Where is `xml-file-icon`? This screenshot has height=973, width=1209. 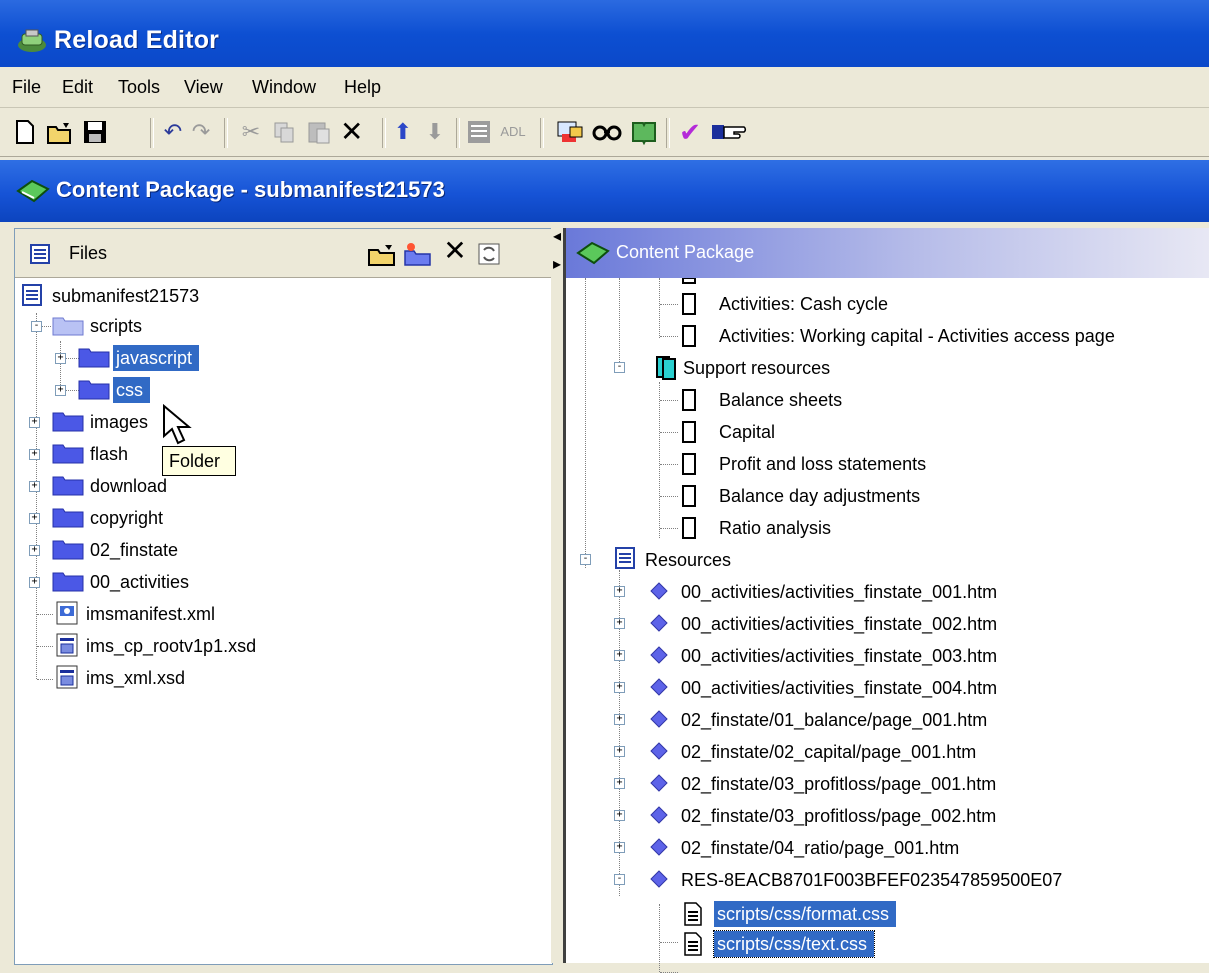 xml-file-icon is located at coordinates (67, 613).